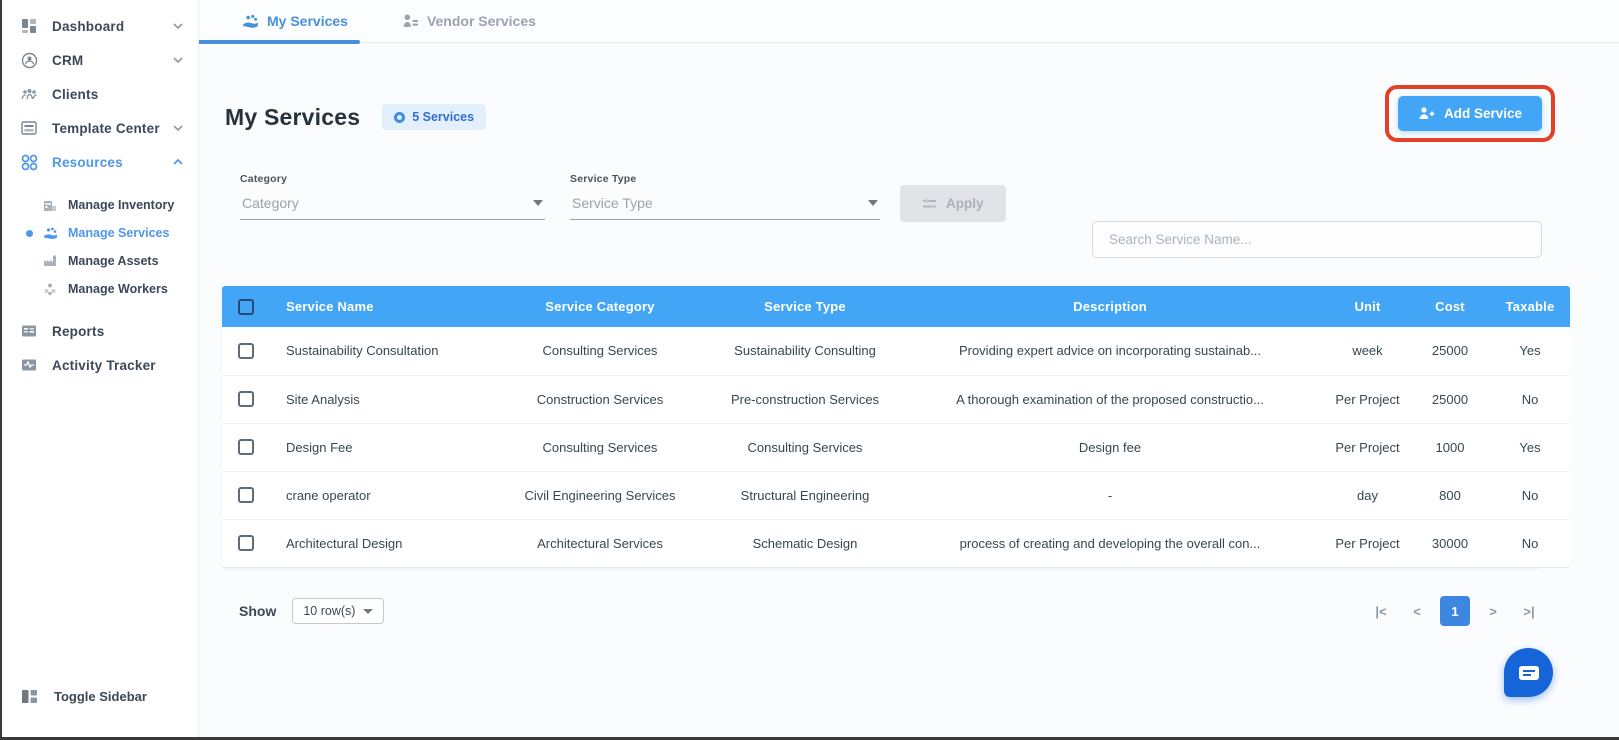  I want to click on tab-vendor-services: Vendor Services, so click(469, 21).